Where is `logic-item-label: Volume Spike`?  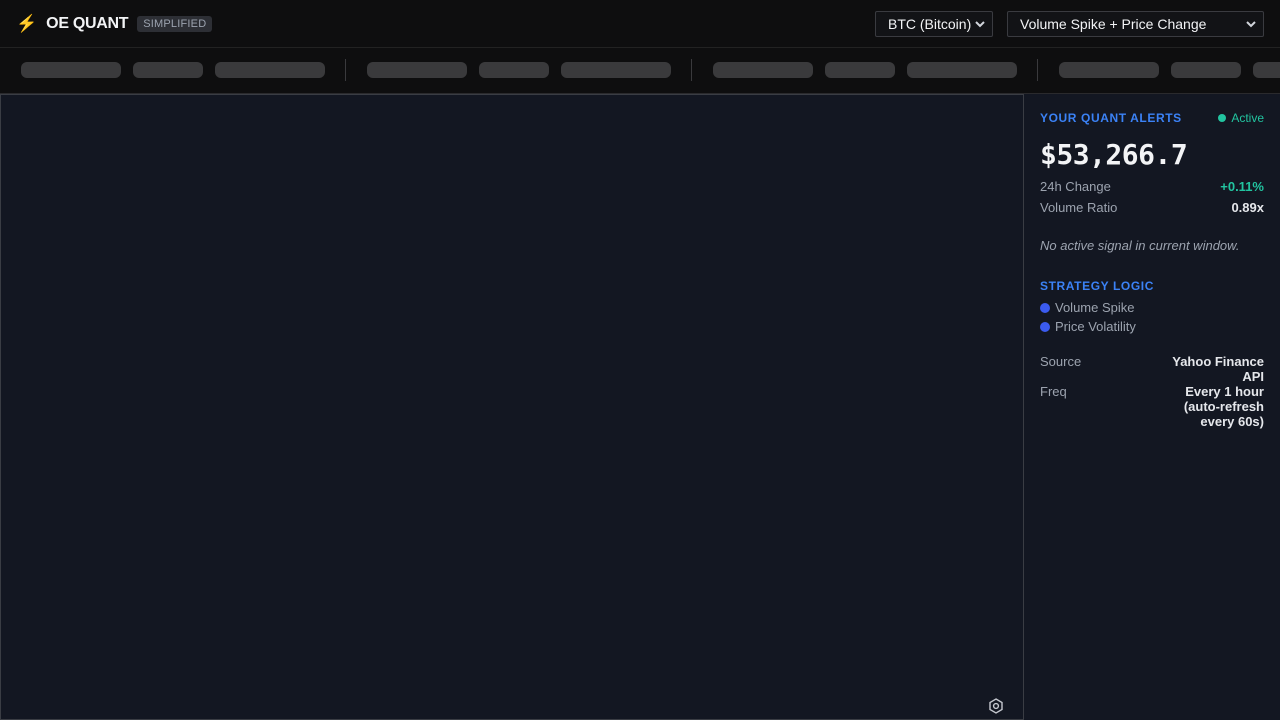 logic-item-label: Volume Spike is located at coordinates (1095, 307).